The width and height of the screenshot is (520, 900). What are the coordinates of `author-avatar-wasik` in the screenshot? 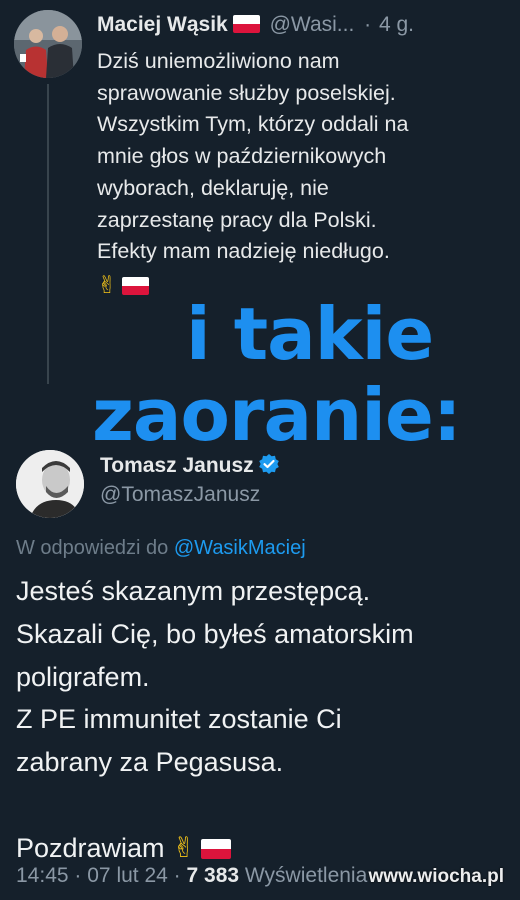 It's located at (48, 44).